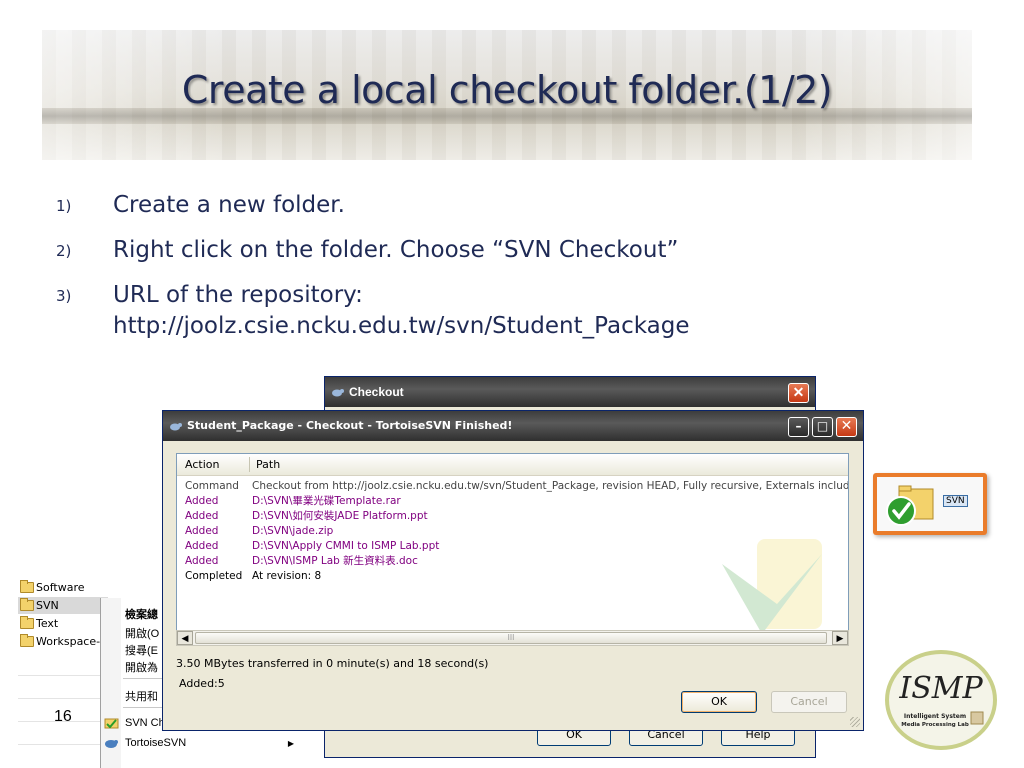 This screenshot has width=1024, height=768. What do you see at coordinates (326, 501) in the screenshot?
I see `row-path: D:\SVN\畢業光碟Template.rar` at bounding box center [326, 501].